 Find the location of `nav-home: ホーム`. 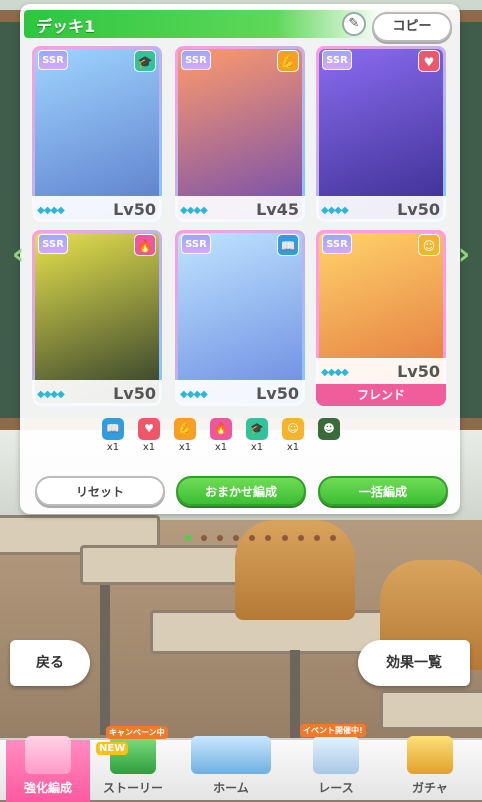

nav-home: ホーム is located at coordinates (231, 769).